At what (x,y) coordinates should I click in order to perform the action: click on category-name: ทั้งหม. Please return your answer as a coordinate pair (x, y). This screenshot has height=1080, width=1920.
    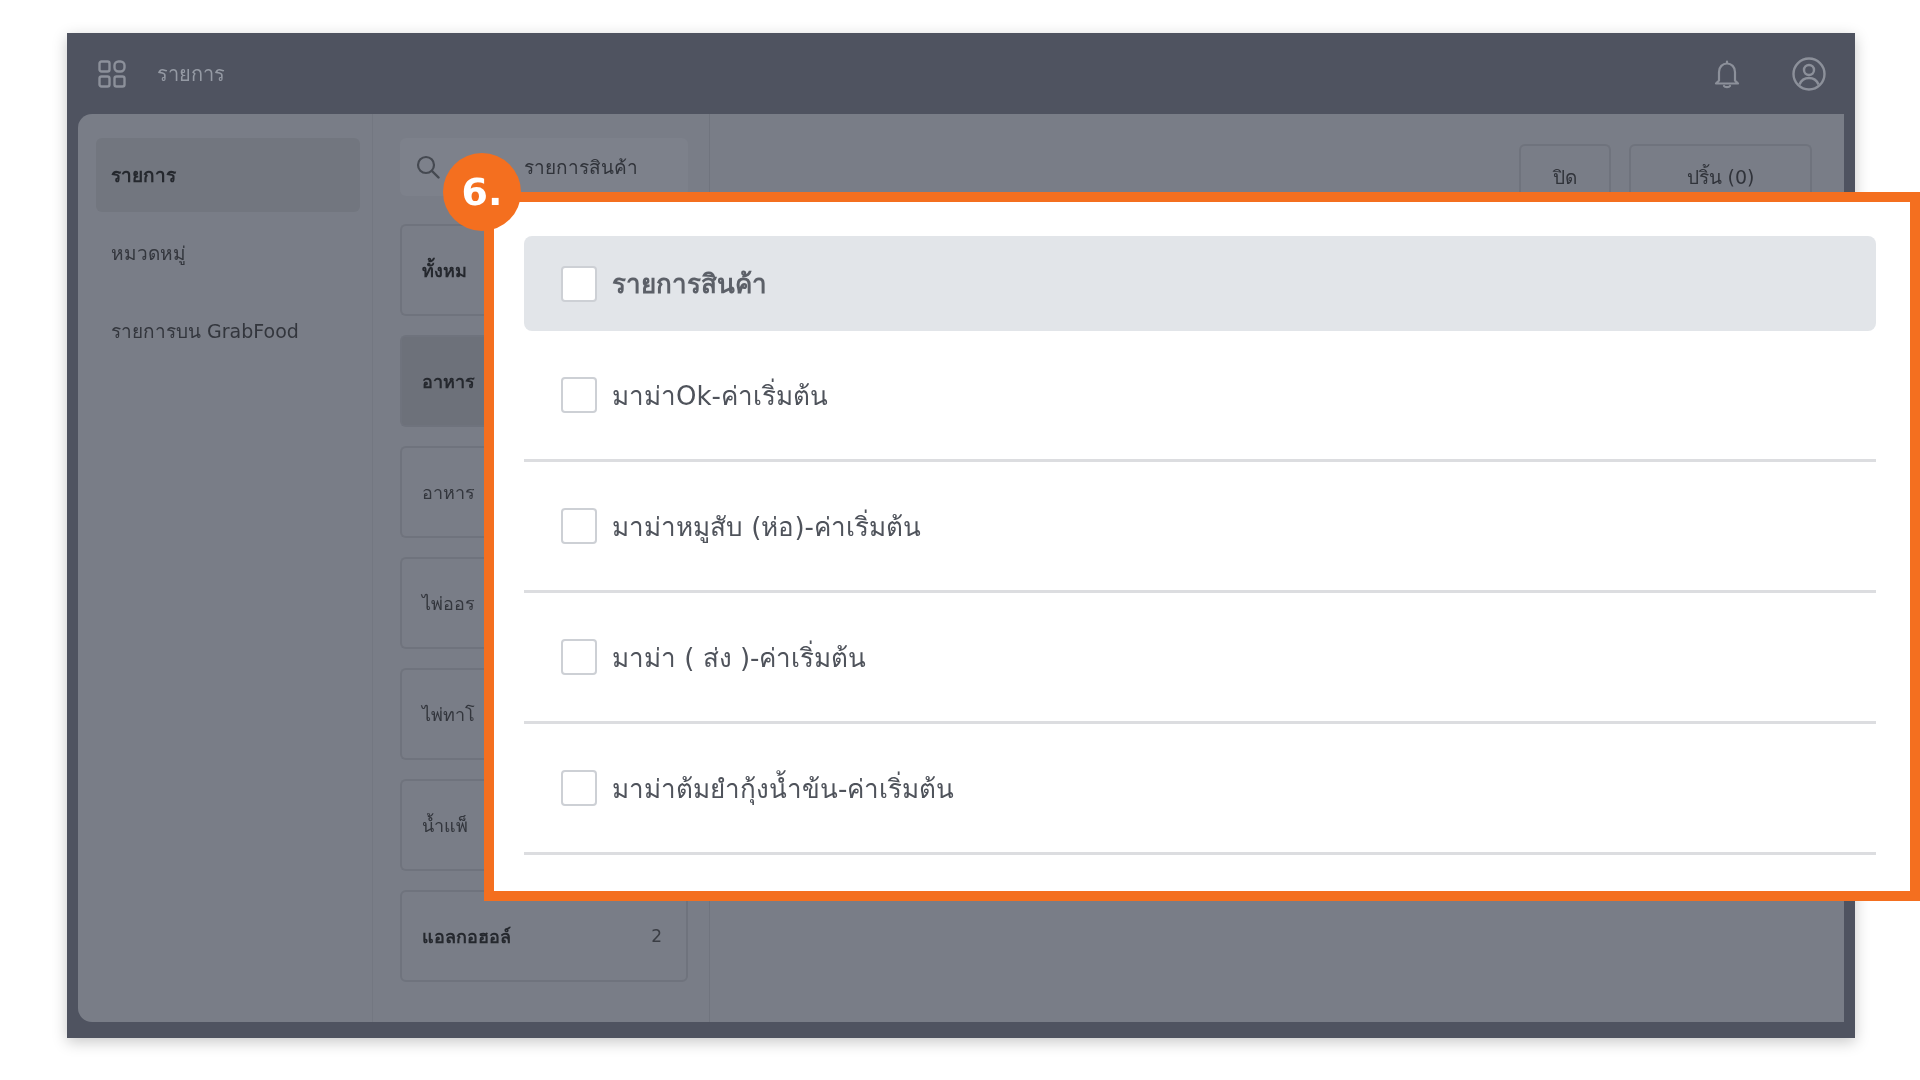
    Looking at the image, I should click on (444, 269).